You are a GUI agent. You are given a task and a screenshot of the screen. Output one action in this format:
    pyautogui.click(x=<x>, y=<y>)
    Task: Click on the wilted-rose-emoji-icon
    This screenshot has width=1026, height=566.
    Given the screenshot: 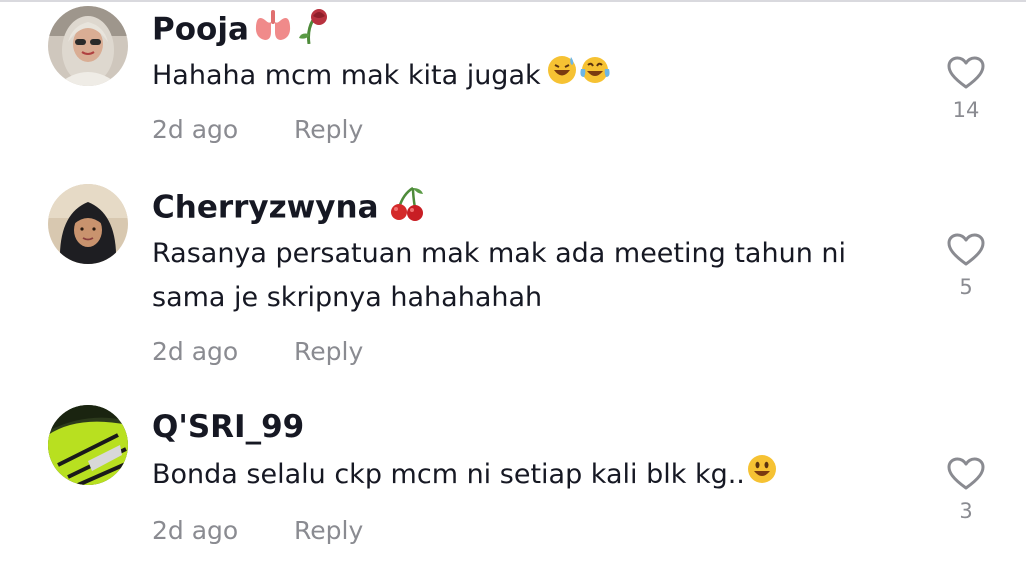 What is the action you would take?
    pyautogui.click(x=314, y=31)
    